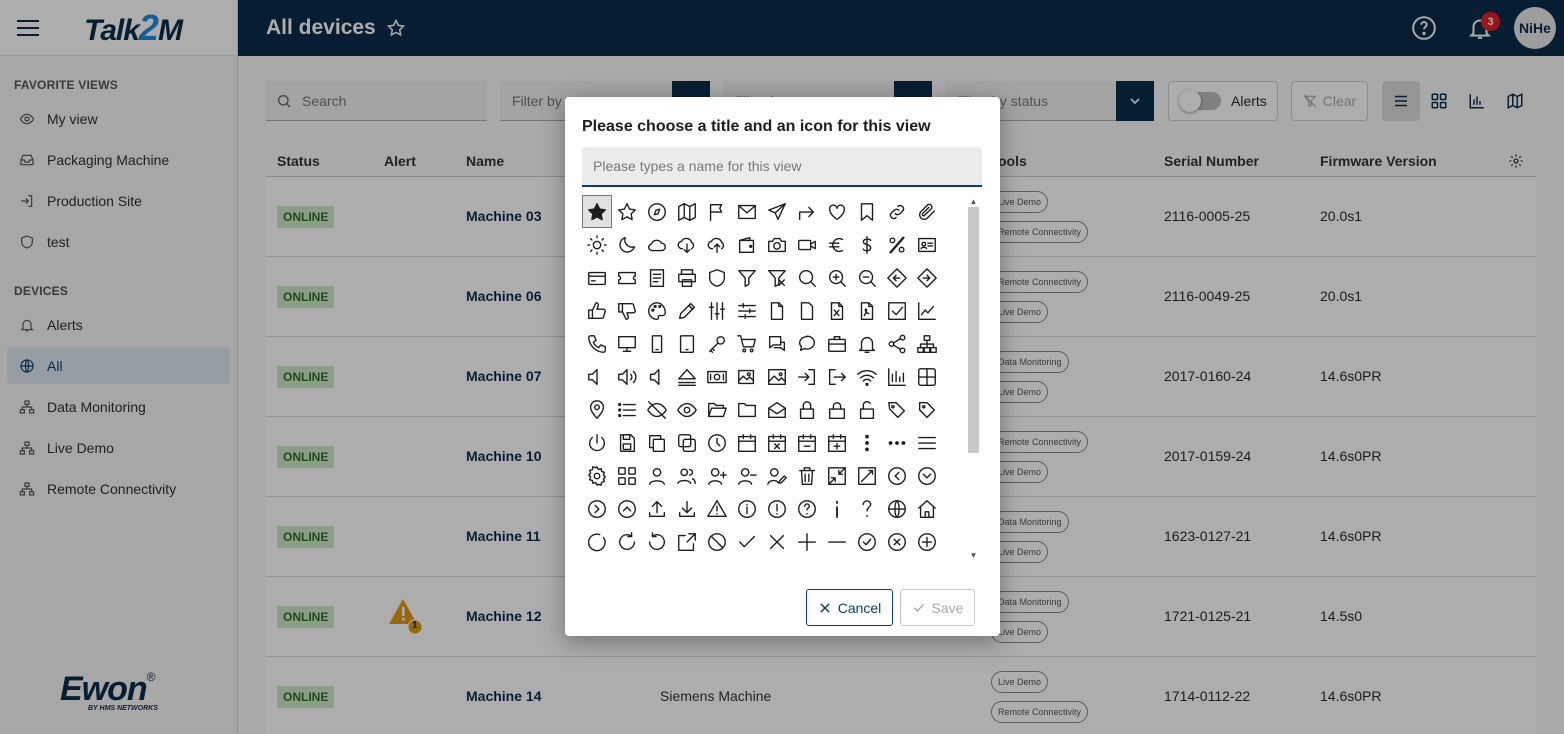  I want to click on expand-icon, so click(867, 475).